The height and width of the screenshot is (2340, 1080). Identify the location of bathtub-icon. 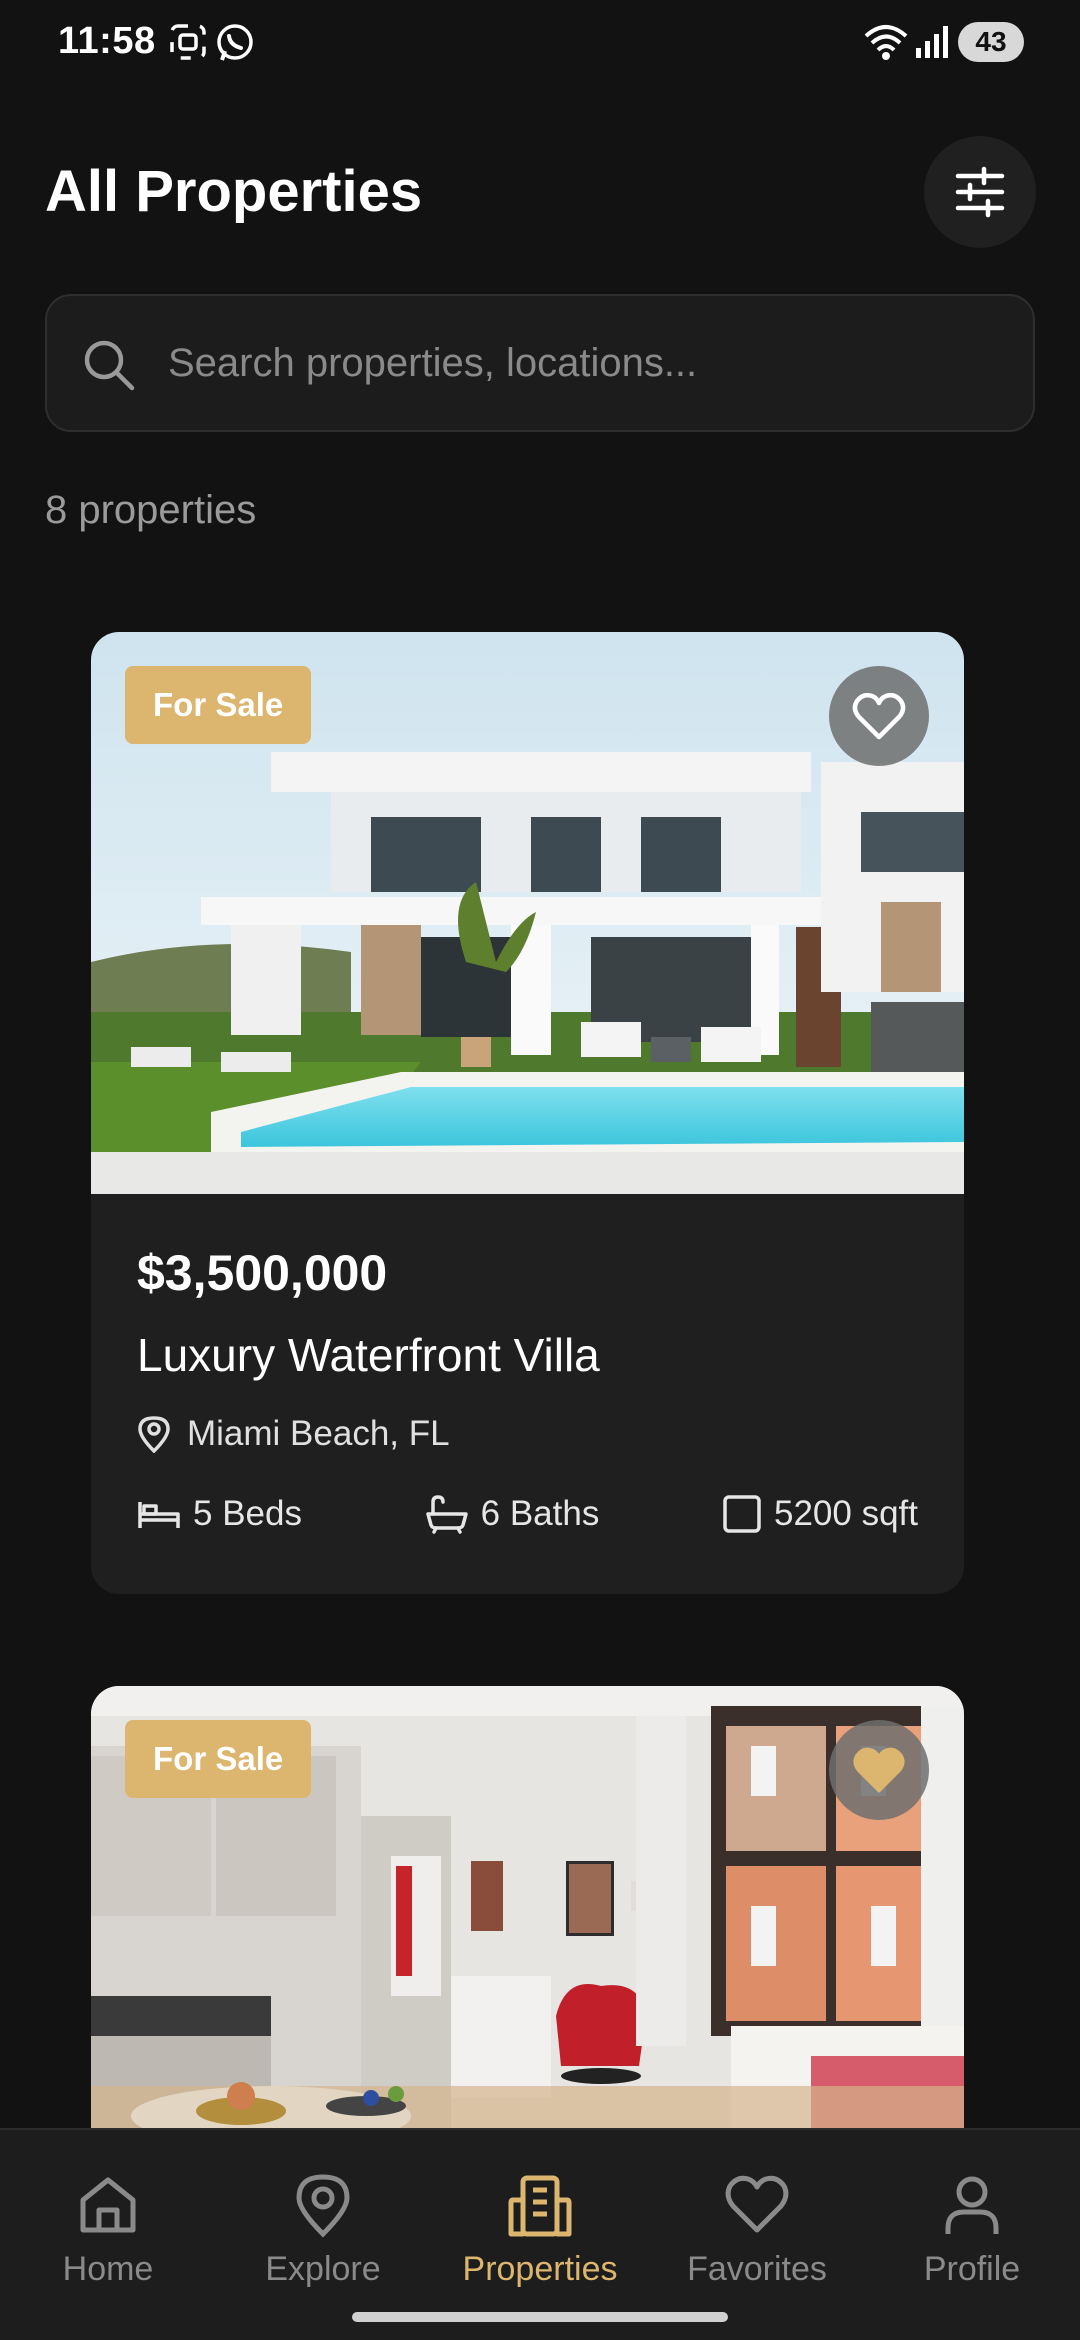
(446, 1514).